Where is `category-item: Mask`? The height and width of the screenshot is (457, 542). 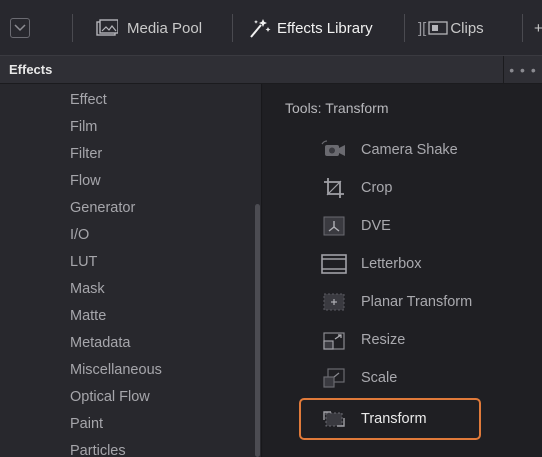
category-item: Mask is located at coordinates (87, 289).